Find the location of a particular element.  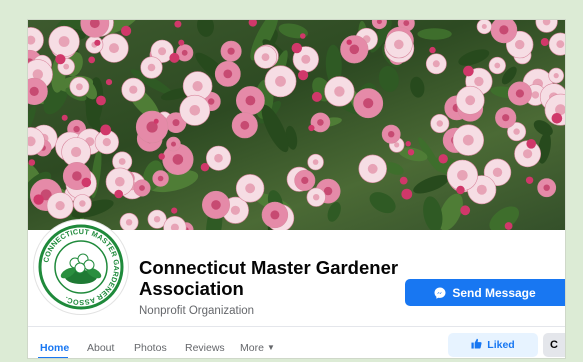

liked-label: Liked is located at coordinates (501, 345).